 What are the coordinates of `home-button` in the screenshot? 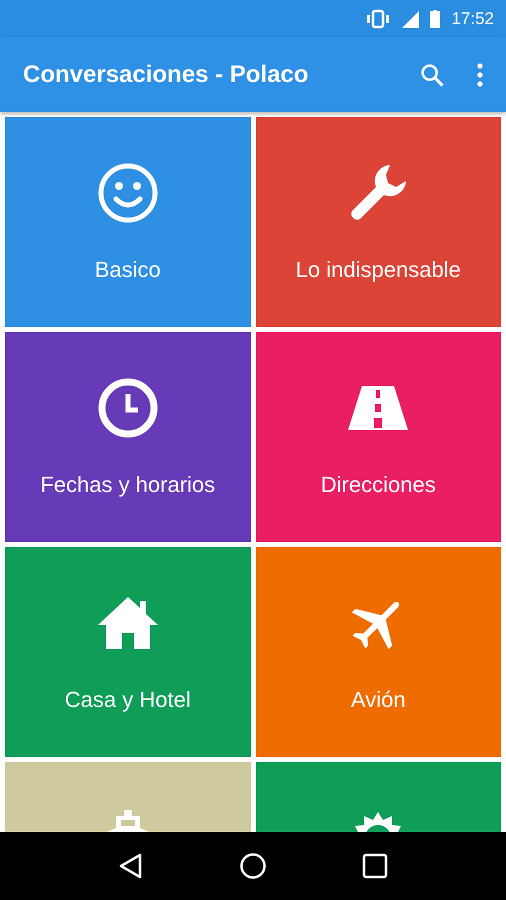 It's located at (252, 866).